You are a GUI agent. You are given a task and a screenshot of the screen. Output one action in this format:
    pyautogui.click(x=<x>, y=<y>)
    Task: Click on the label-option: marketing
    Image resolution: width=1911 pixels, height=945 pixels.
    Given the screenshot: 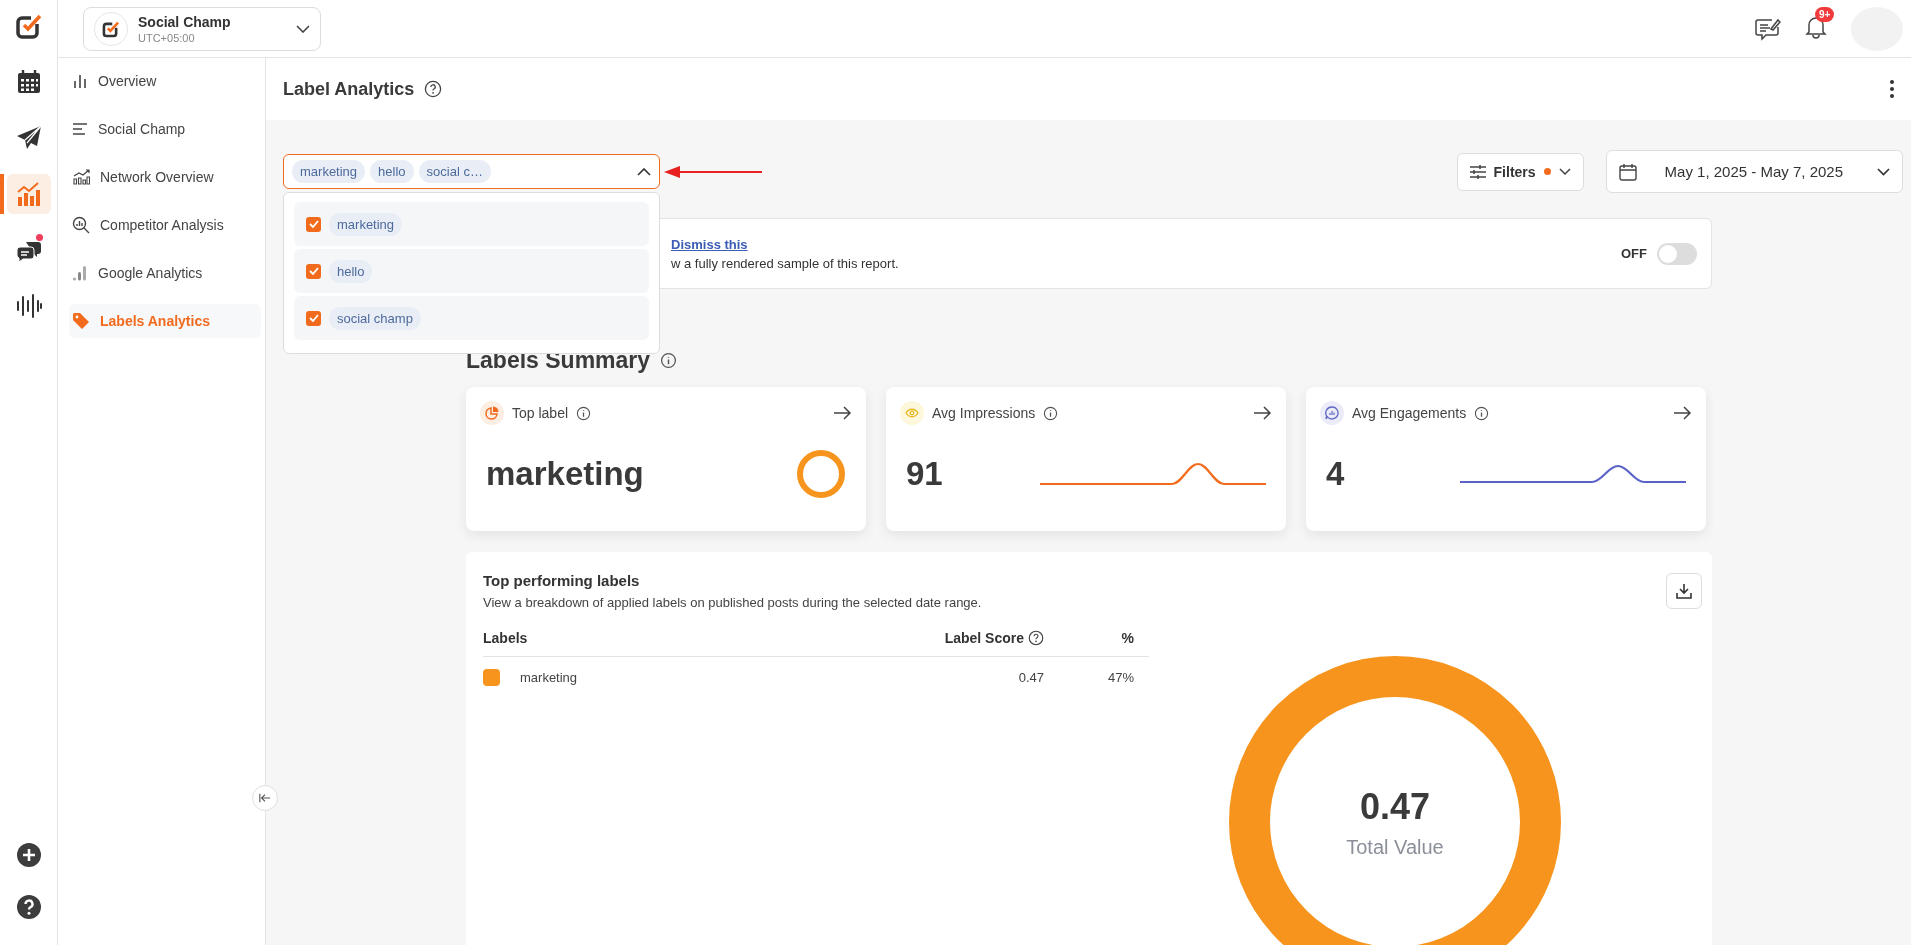 What is the action you would take?
    pyautogui.click(x=471, y=224)
    